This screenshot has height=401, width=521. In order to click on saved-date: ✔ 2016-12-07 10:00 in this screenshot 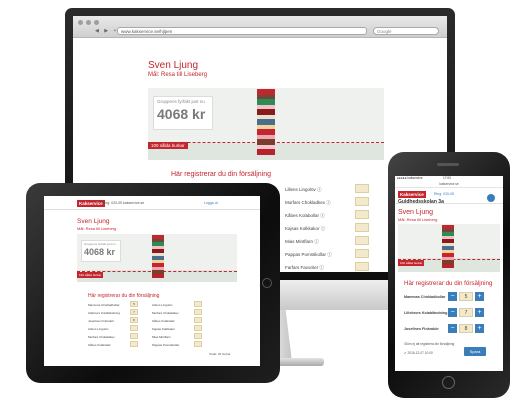, I will do `click(418, 353)`.